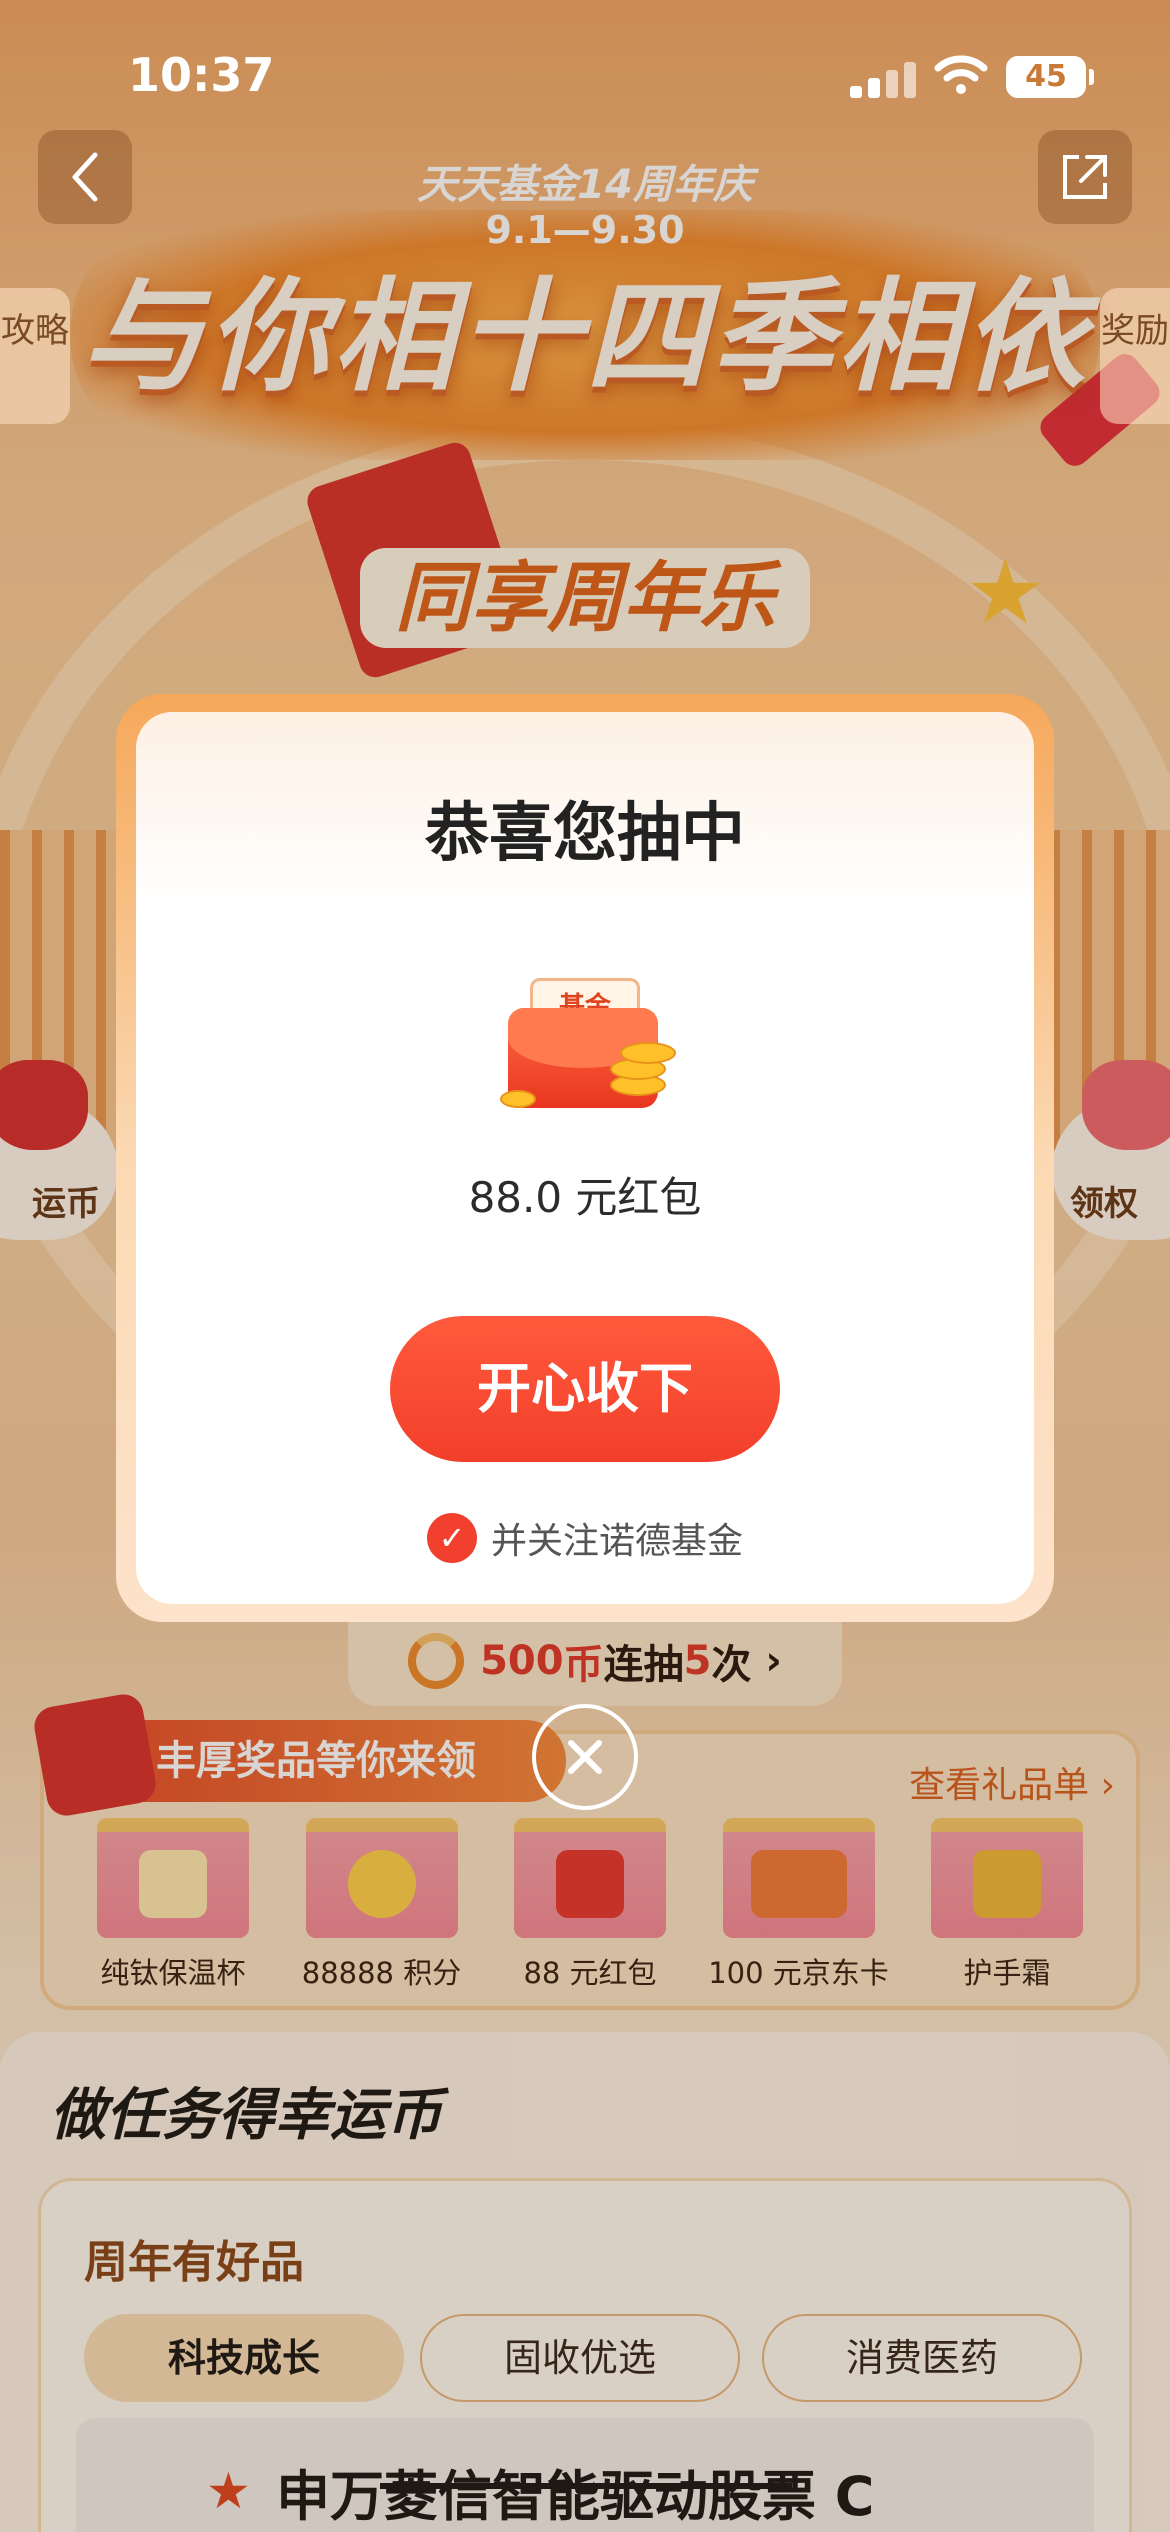 The height and width of the screenshot is (2532, 1170). What do you see at coordinates (588, 1043) in the screenshot?
I see `red-envelope-icon: 基金` at bounding box center [588, 1043].